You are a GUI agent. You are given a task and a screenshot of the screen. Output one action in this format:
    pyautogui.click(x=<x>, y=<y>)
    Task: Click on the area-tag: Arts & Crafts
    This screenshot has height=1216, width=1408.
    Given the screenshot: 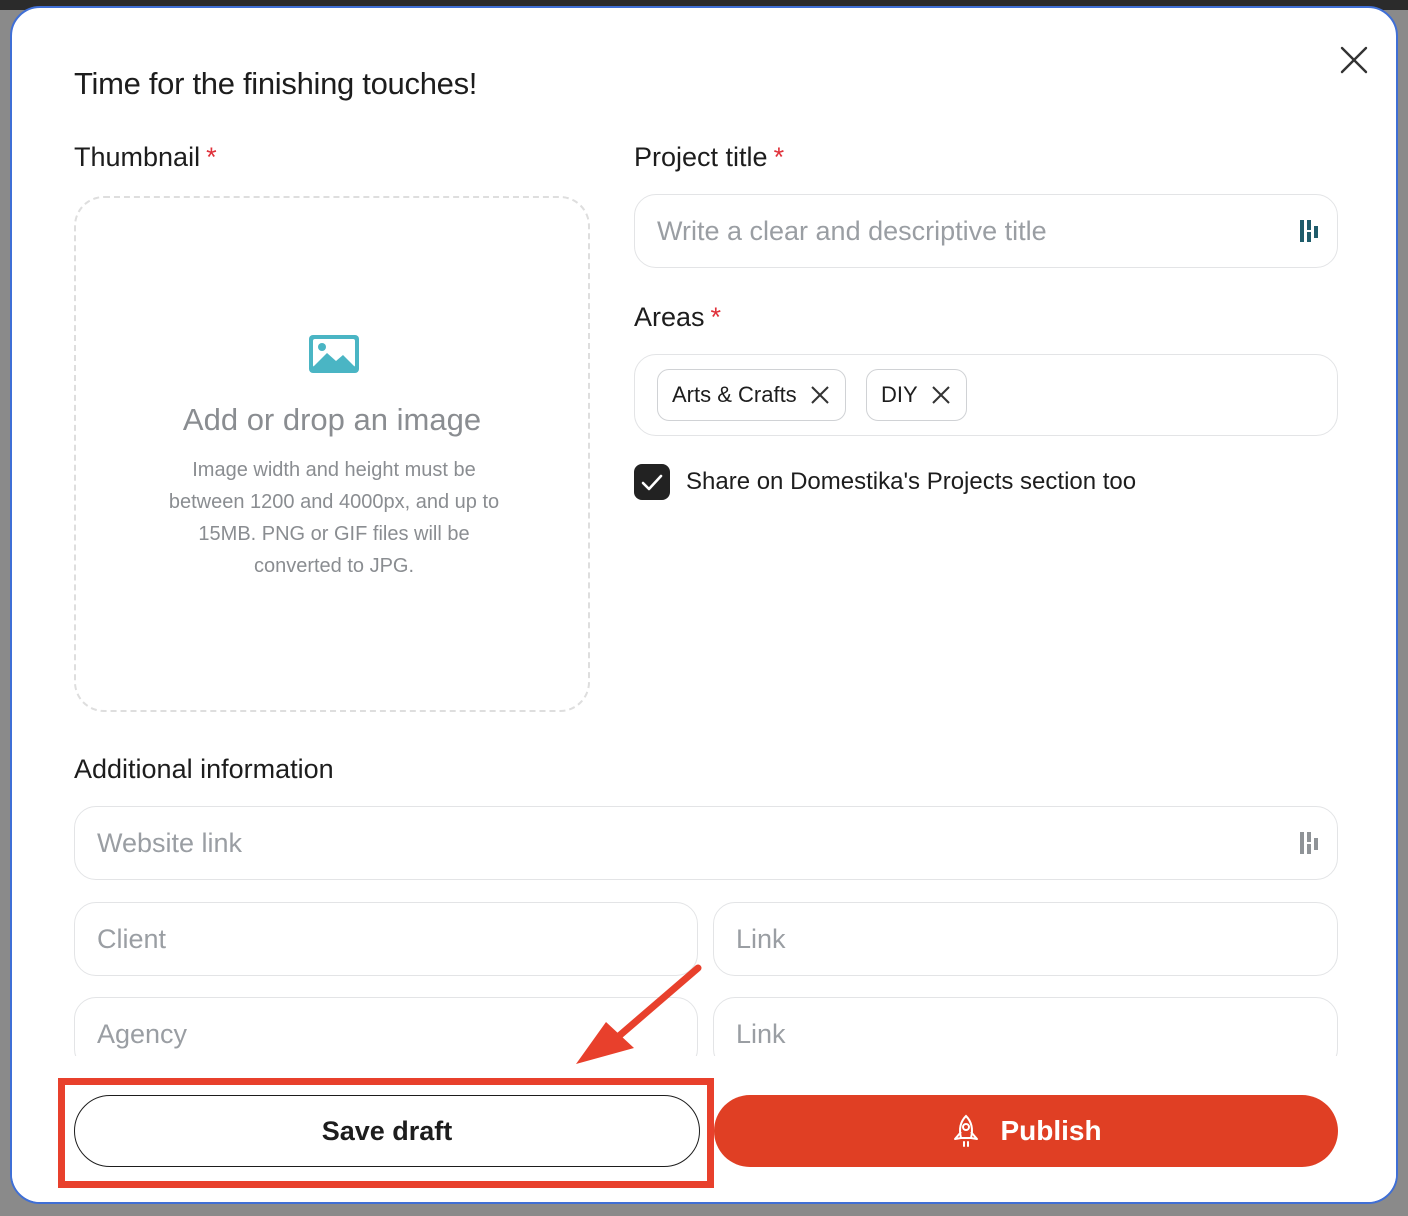 What is the action you would take?
    pyautogui.click(x=751, y=395)
    